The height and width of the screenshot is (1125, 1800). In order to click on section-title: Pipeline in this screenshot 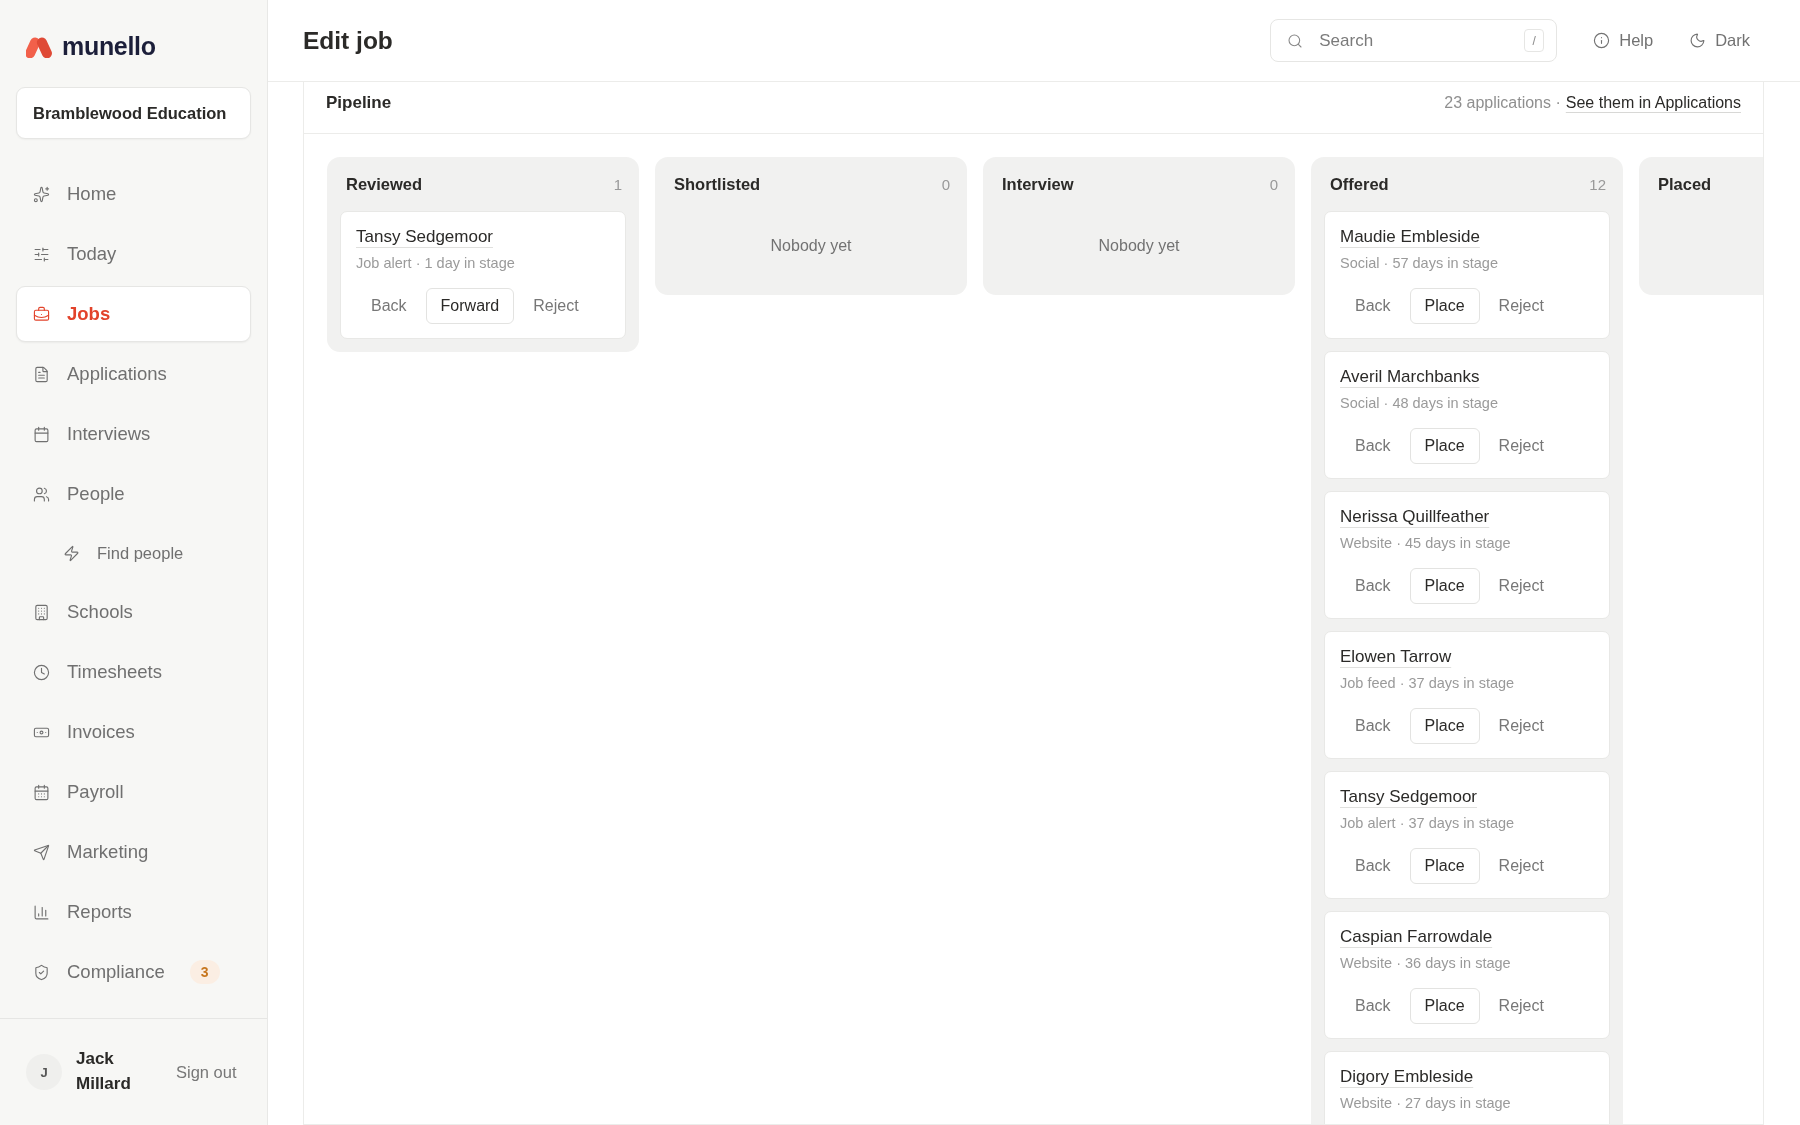, I will do `click(359, 102)`.